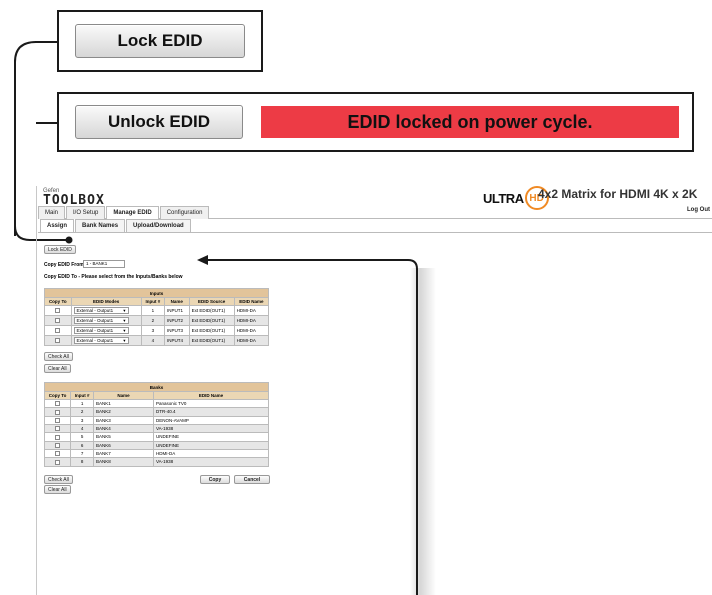  I want to click on cell-name: INPUT3, so click(176, 330).